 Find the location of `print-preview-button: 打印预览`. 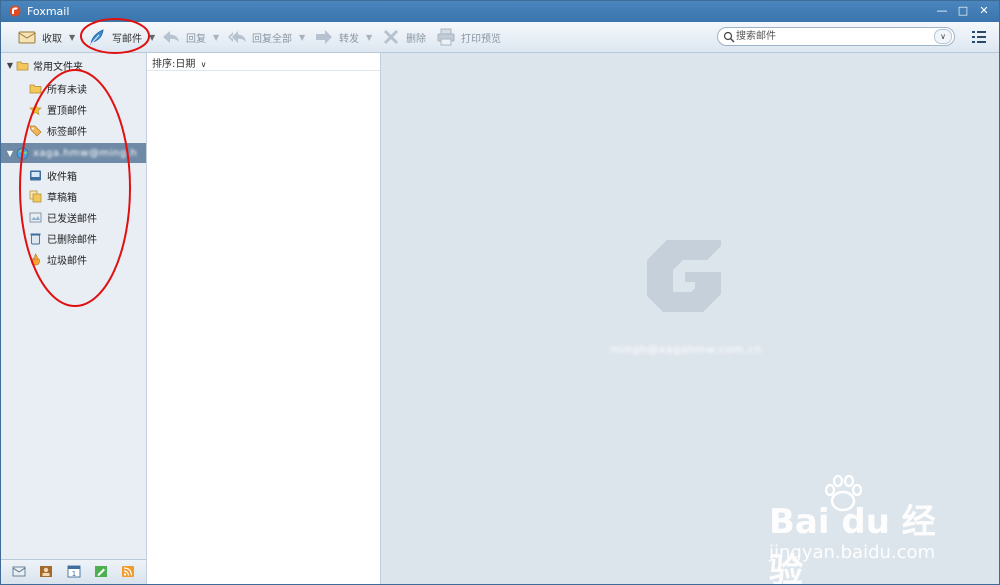

print-preview-button: 打印预览 is located at coordinates (468, 37).